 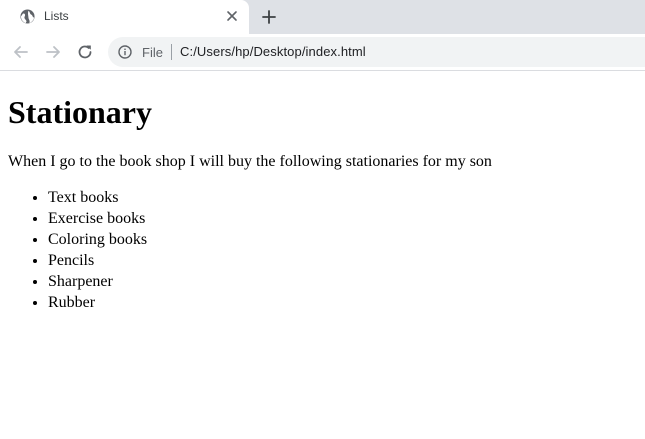 I want to click on list-item: Coloring books, so click(x=342, y=239).